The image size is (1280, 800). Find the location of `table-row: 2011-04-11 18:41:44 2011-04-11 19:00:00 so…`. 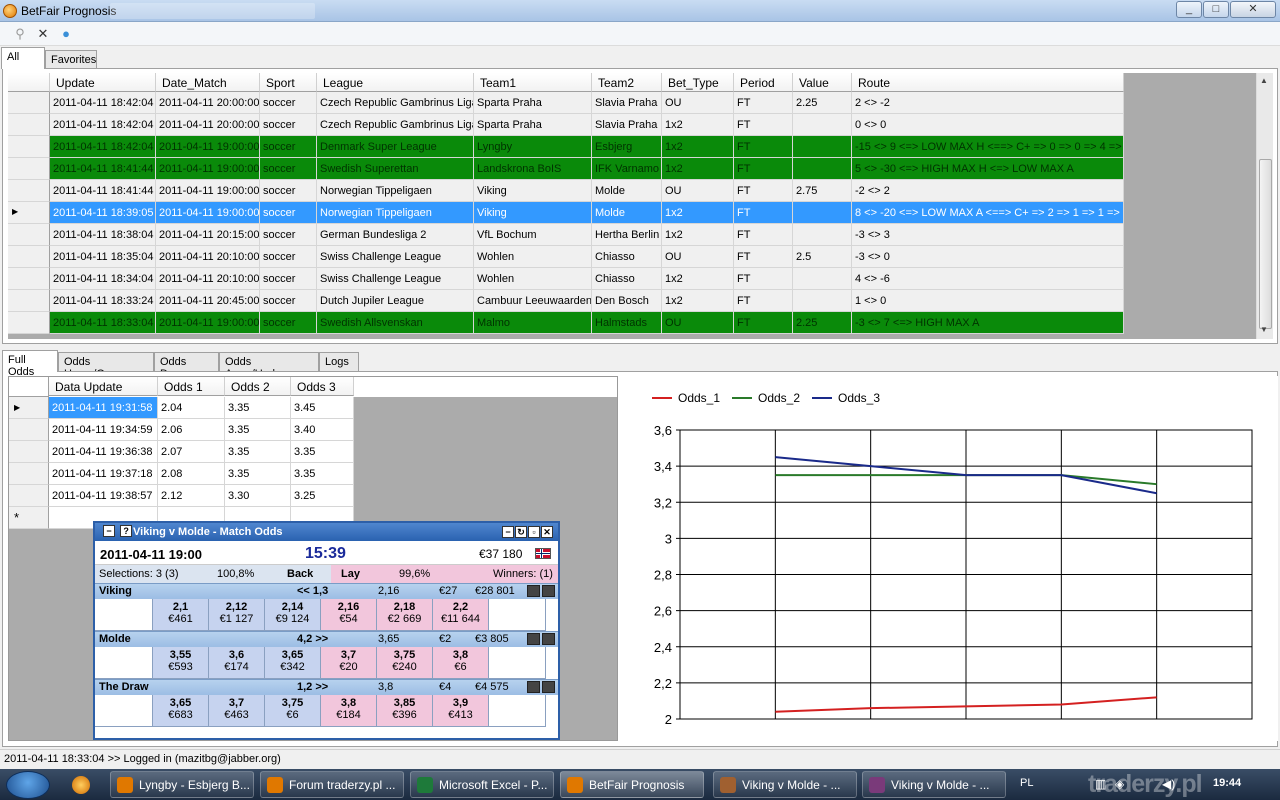

table-row: 2011-04-11 18:41:44 2011-04-11 19:00:00 so… is located at coordinates (566, 191).